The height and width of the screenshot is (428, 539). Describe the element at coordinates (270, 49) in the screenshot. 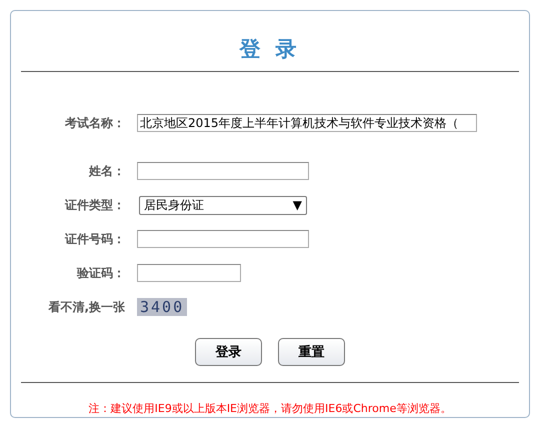

I see `page-title: 登 录` at that location.